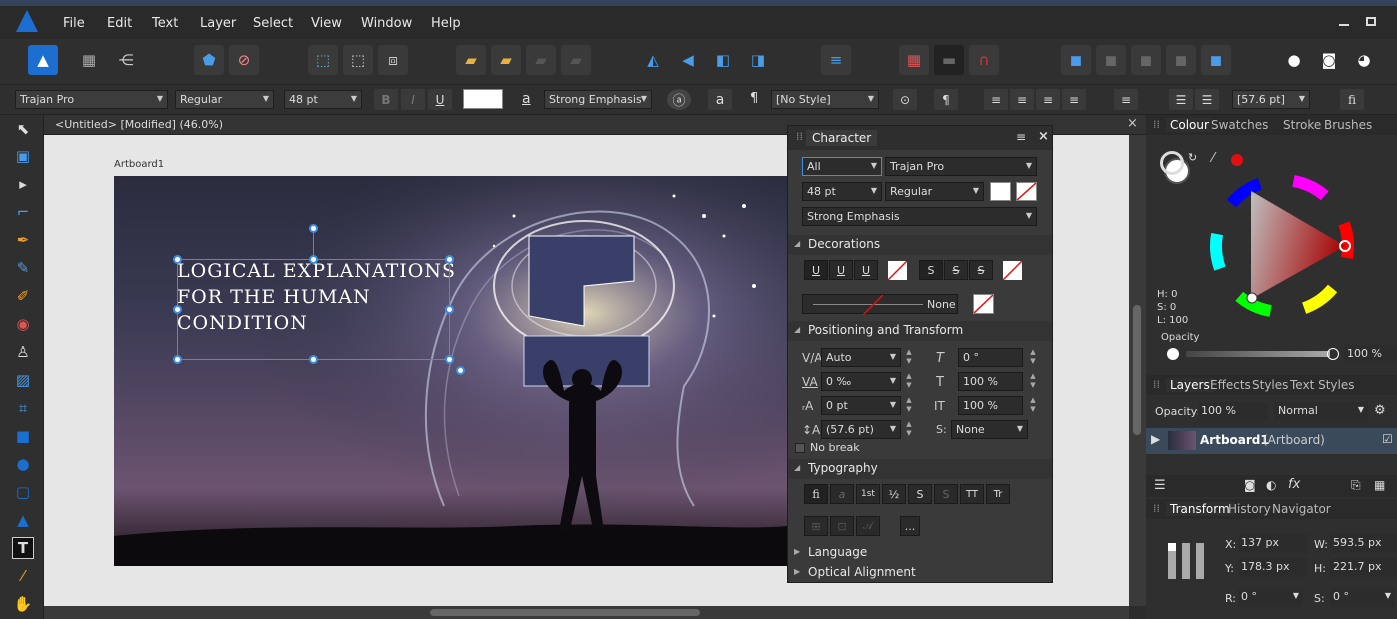  Describe the element at coordinates (1200, 509) in the screenshot. I see `tab-transform: Transform` at that location.